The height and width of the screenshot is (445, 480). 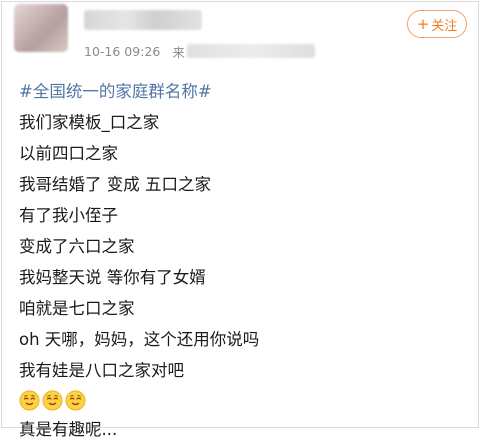 I want to click on follow-button: + 关注, so click(x=437, y=24).